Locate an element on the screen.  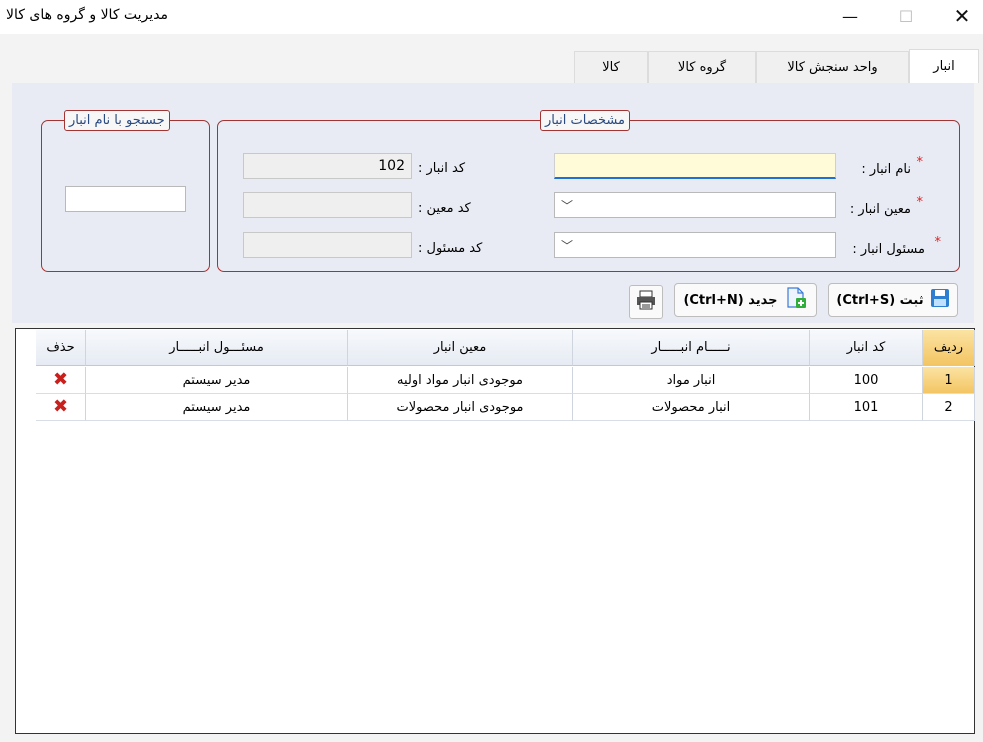
tab-products: کالا is located at coordinates (611, 67).